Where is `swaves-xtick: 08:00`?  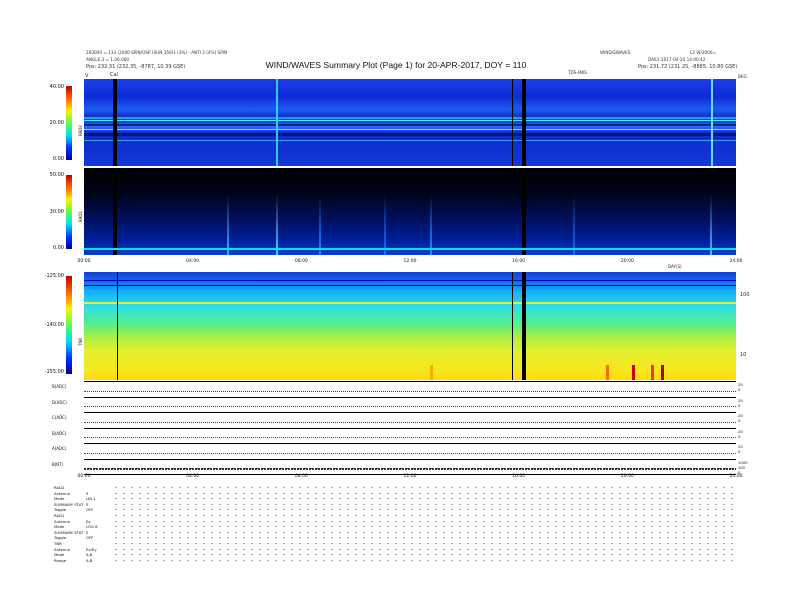 swaves-xtick: 08:00 is located at coordinates (301, 476).